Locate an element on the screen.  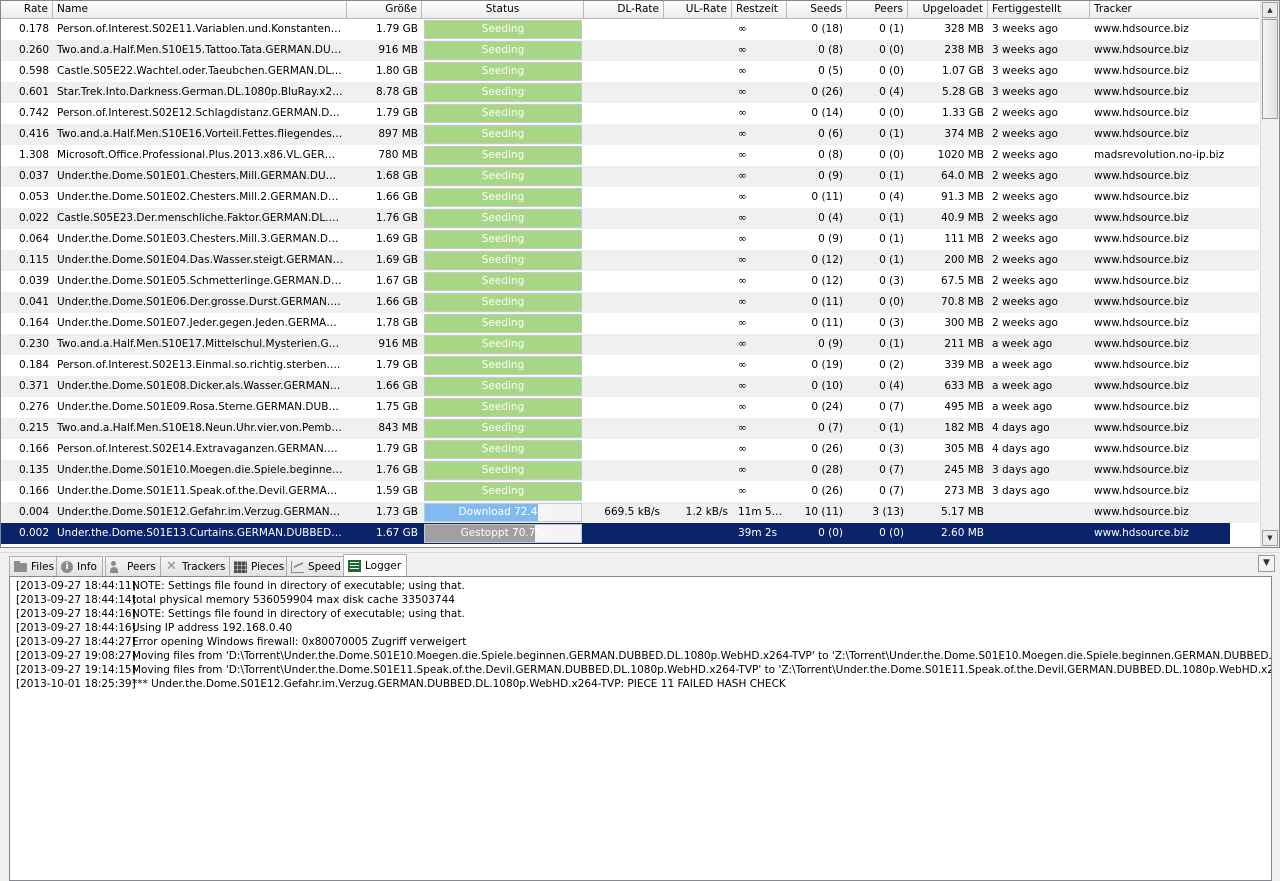
column-name: Name is located at coordinates (200, 10).